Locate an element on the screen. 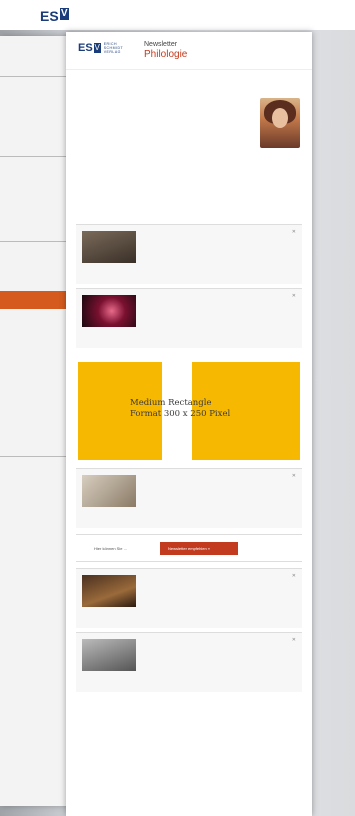 Image resolution: width=355 pixels, height=816 pixels. ad-line-2: Format 300 x 250 Pixel is located at coordinates (180, 414).